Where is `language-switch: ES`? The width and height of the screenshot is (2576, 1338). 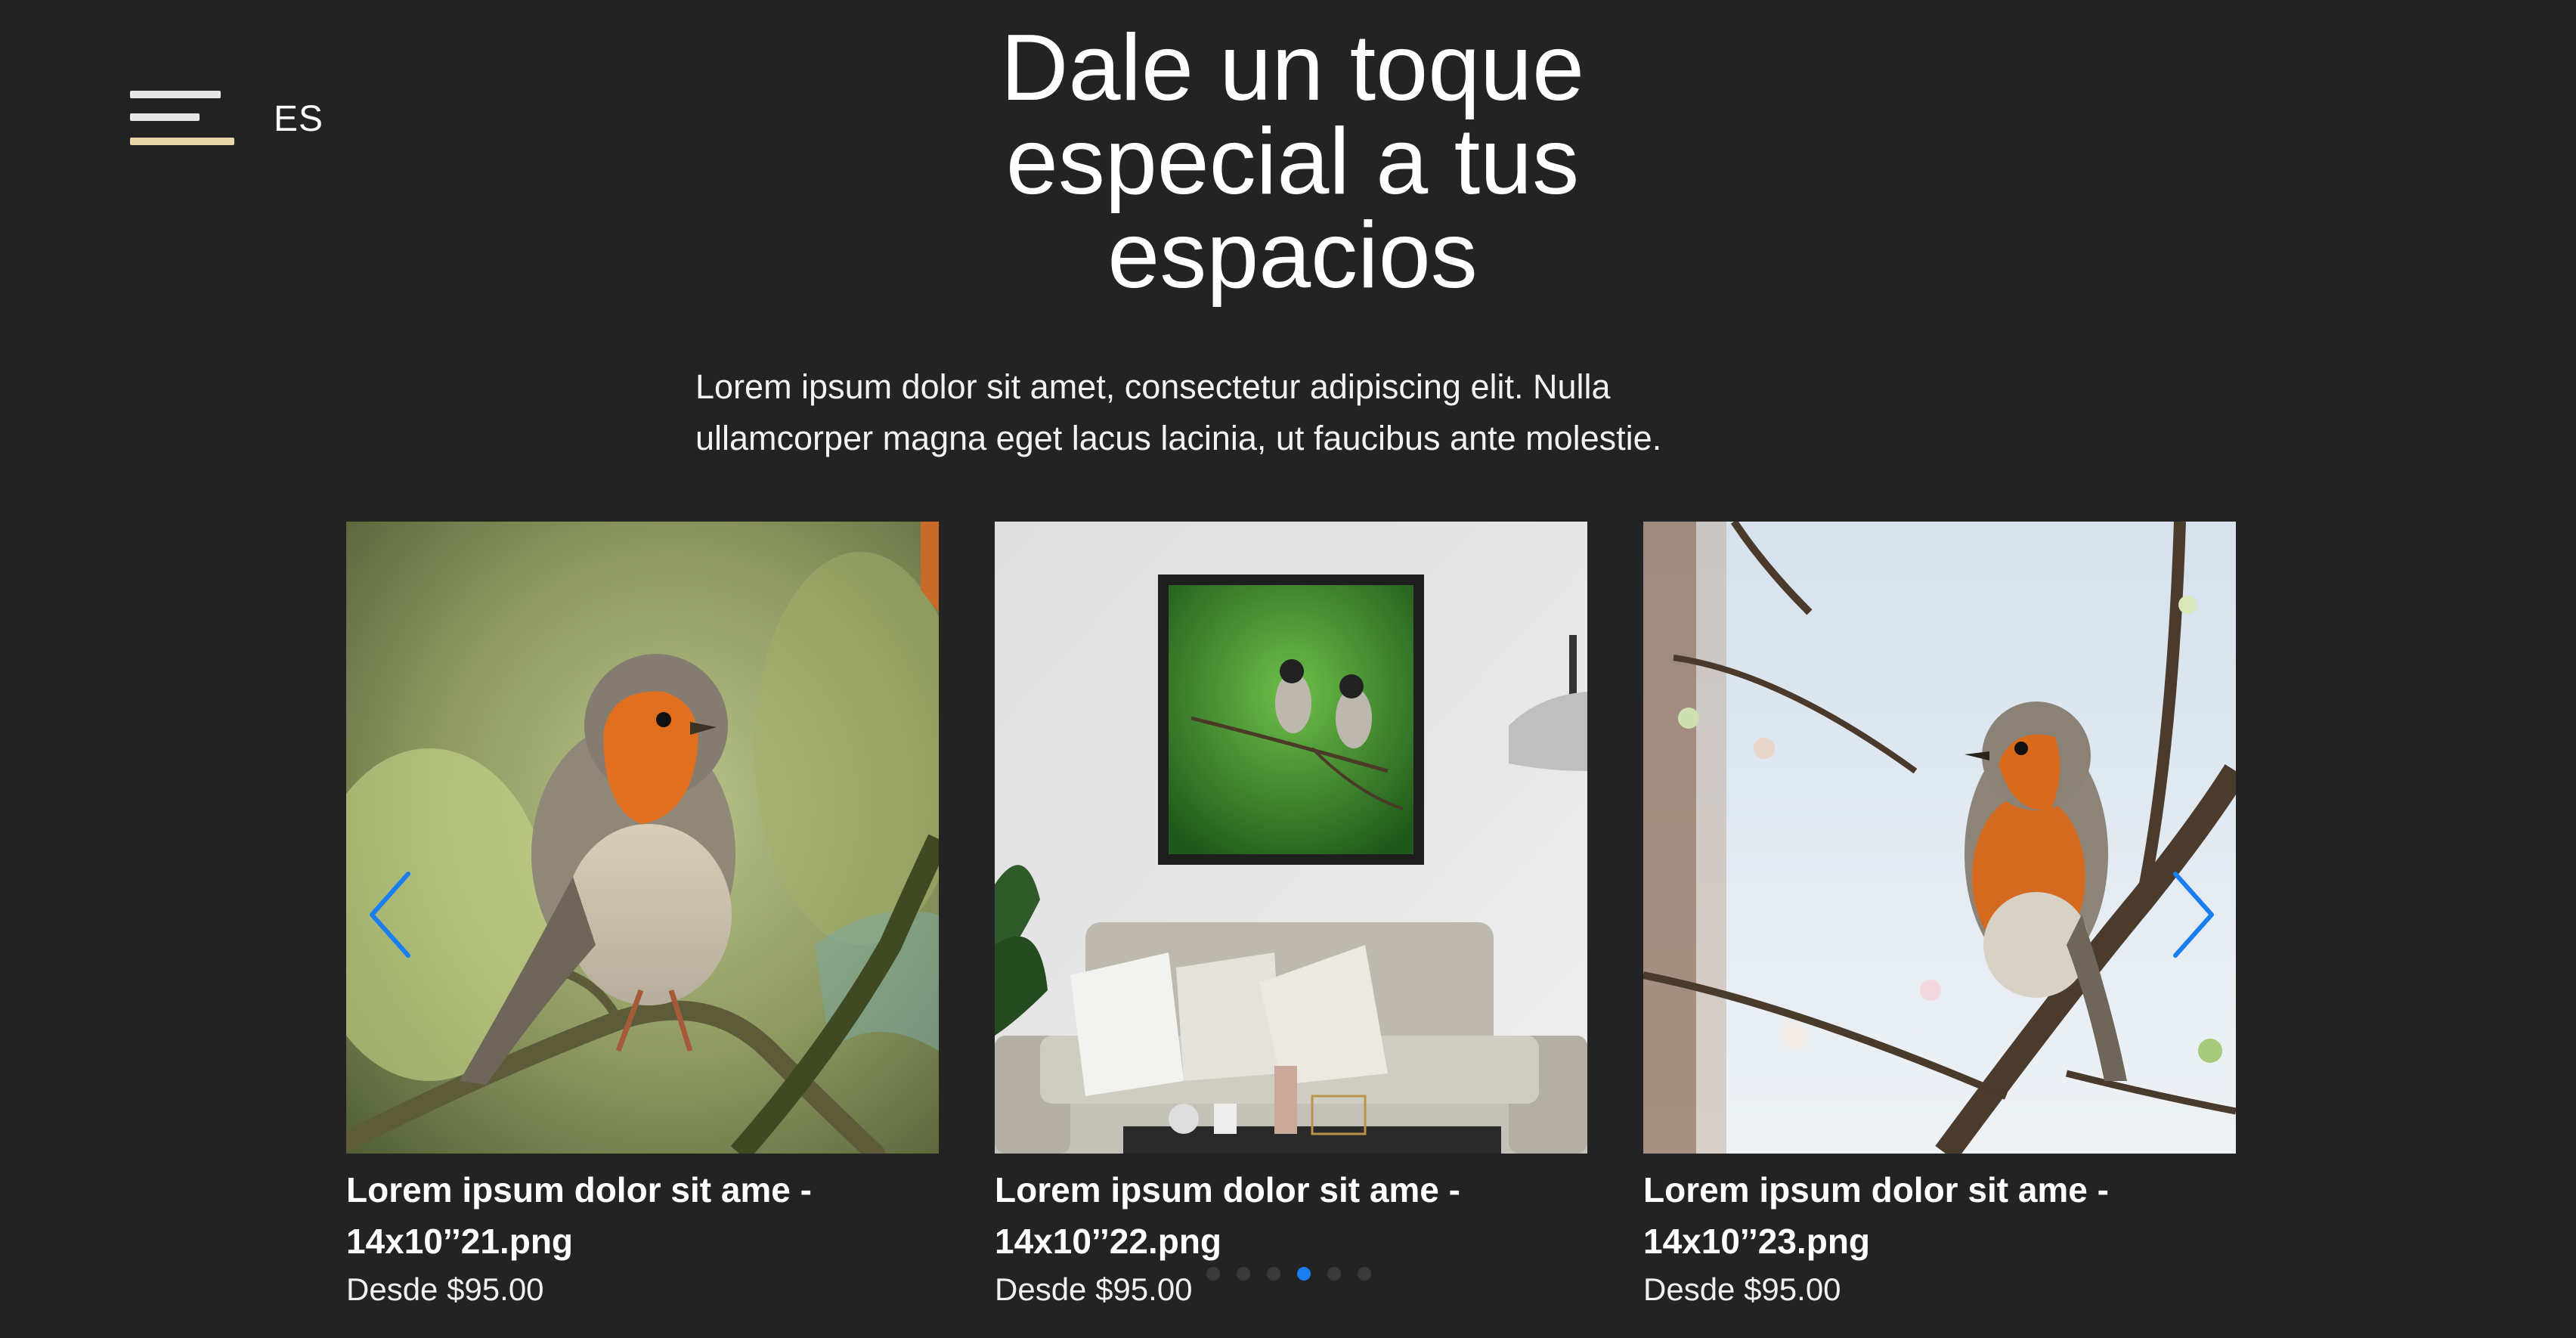
language-switch: ES is located at coordinates (299, 119).